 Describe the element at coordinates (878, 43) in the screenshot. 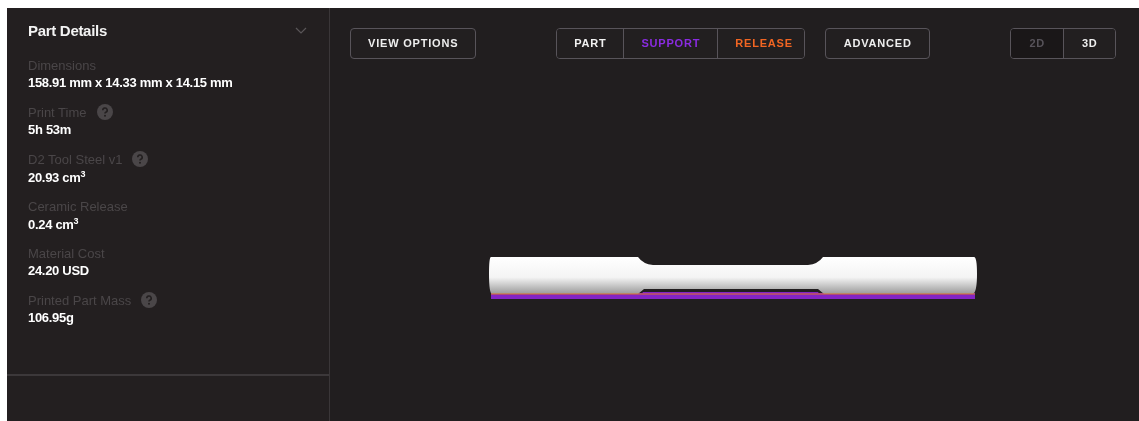

I see `advanced-button: ADVANCED` at that location.